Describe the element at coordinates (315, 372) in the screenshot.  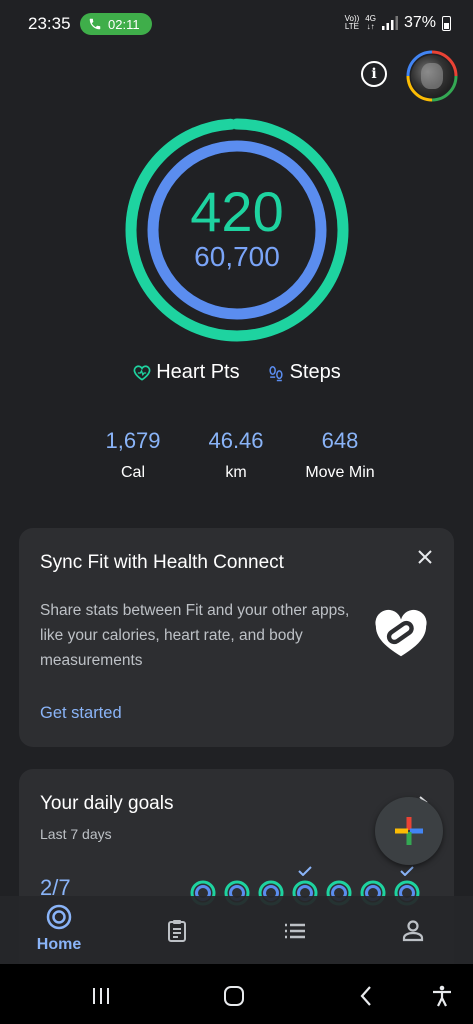
I see `legend-steps-label: Steps` at that location.